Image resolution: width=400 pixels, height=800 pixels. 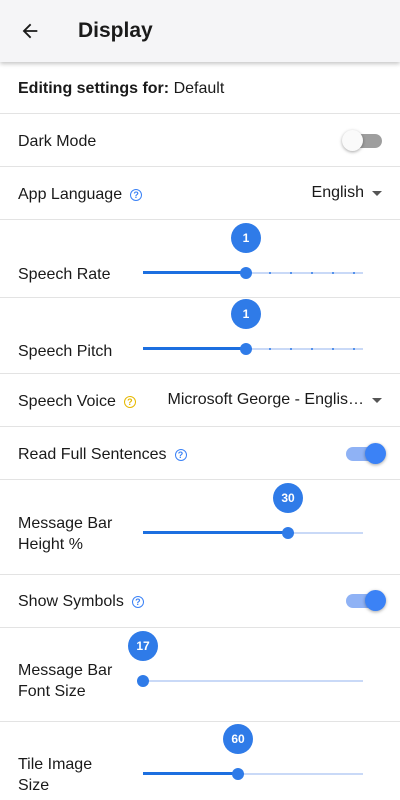 I want to click on app-language-dropdown: English, so click(x=347, y=193).